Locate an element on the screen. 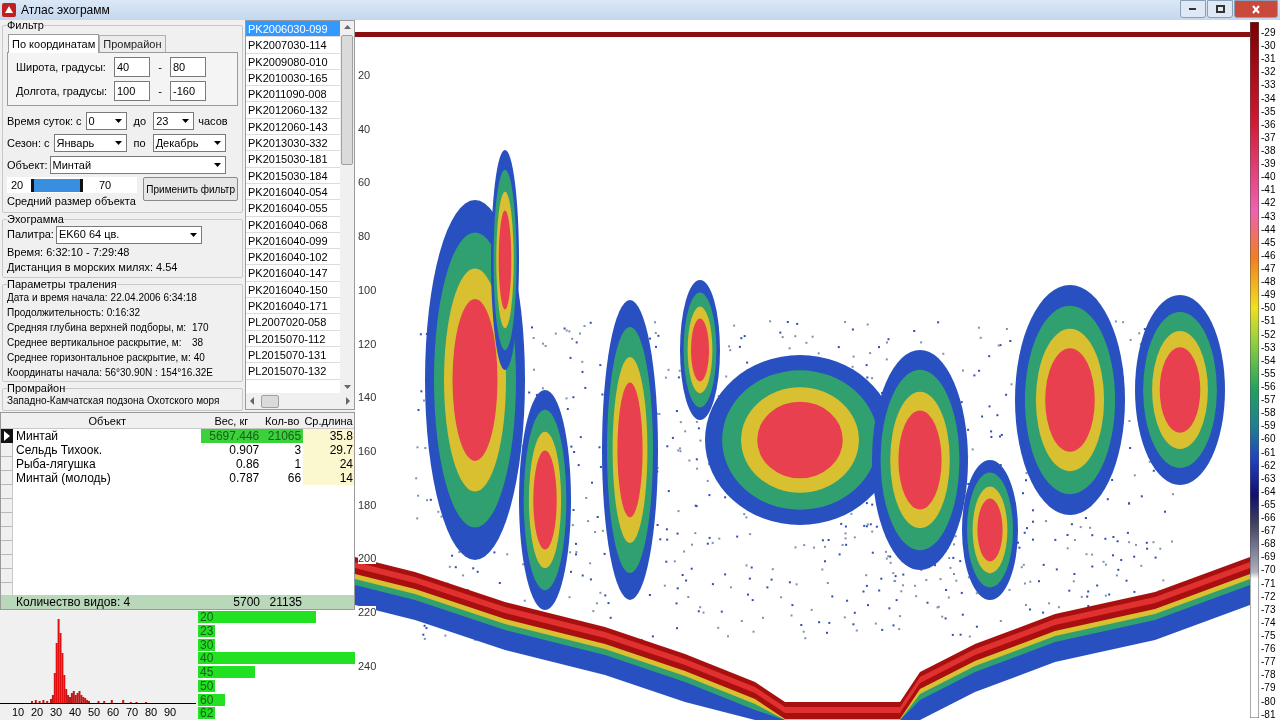 The height and width of the screenshot is (720, 1280). tab: Промрайон is located at coordinates (132, 43).